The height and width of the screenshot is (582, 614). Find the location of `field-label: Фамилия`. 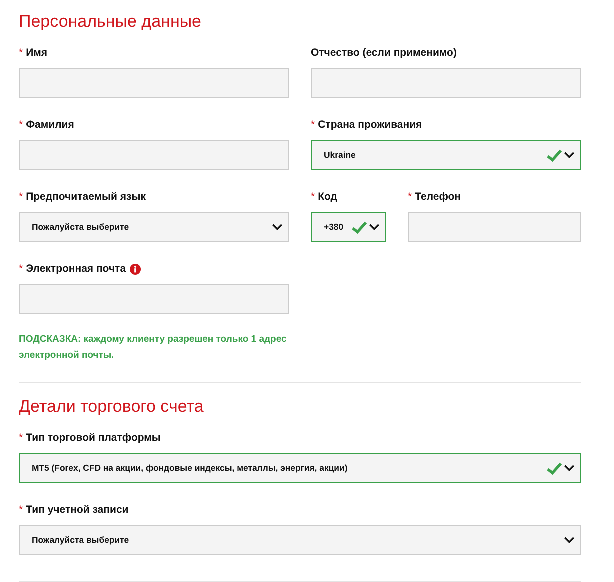

field-label: Фамилия is located at coordinates (50, 125).